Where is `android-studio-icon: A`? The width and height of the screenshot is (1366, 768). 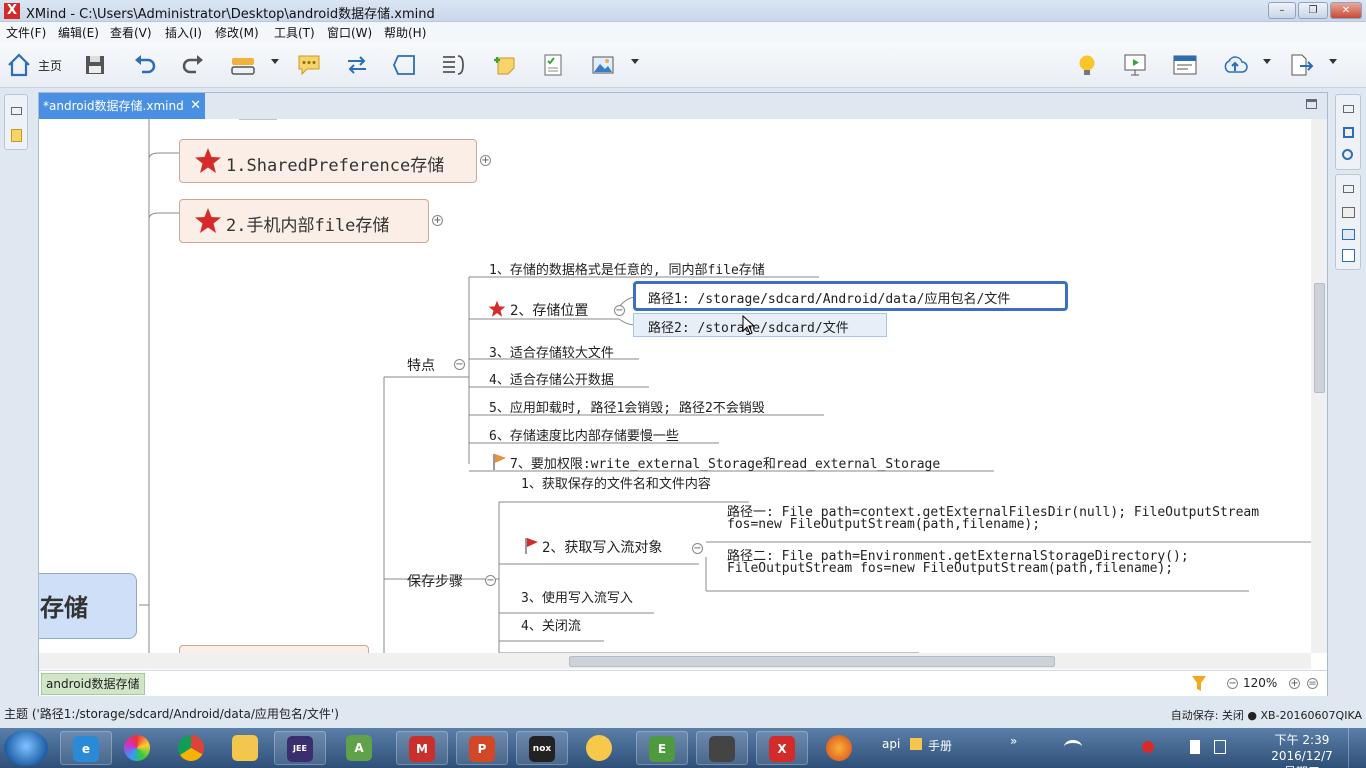 android-studio-icon: A is located at coordinates (360, 748).